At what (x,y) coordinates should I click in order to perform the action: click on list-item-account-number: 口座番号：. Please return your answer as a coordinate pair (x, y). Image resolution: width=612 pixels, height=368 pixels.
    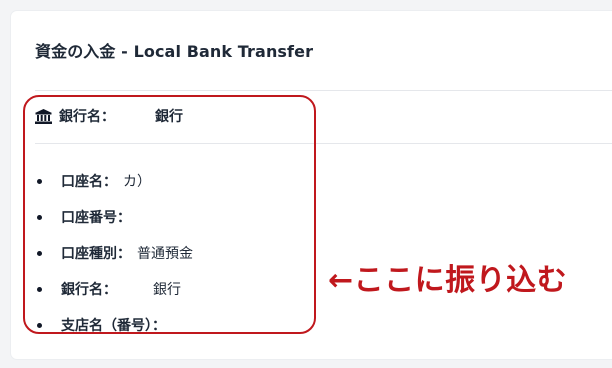
    Looking at the image, I should click on (113, 217).